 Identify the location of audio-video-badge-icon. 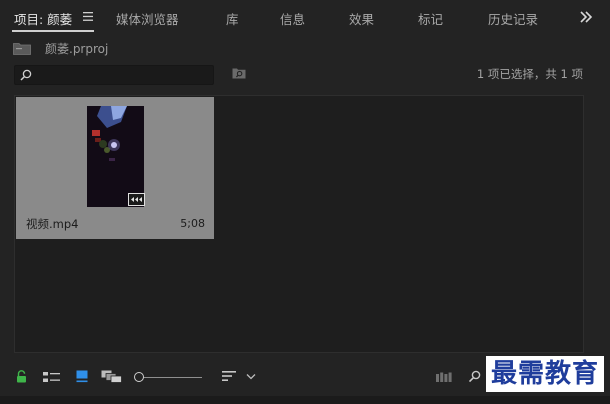
(136, 199).